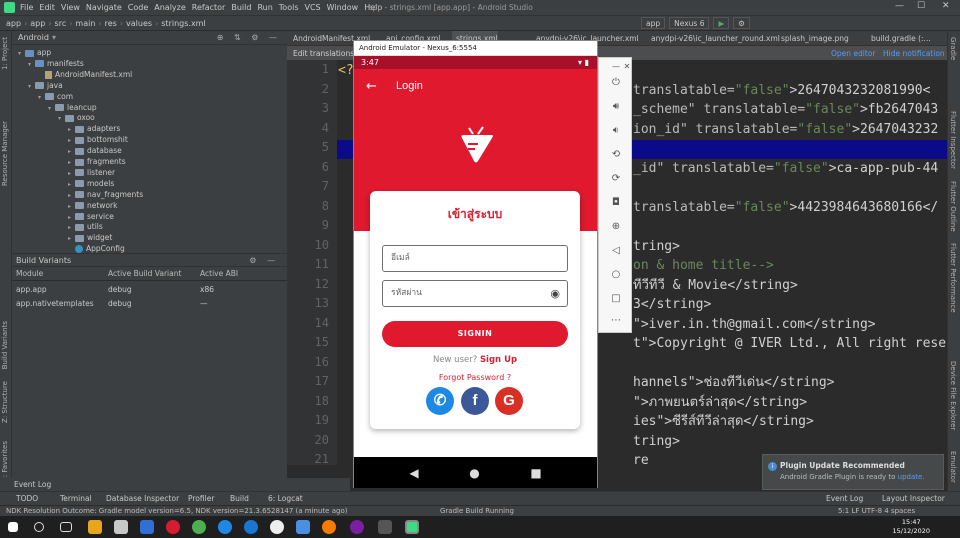  I want to click on code-line: re, so click(641, 458).